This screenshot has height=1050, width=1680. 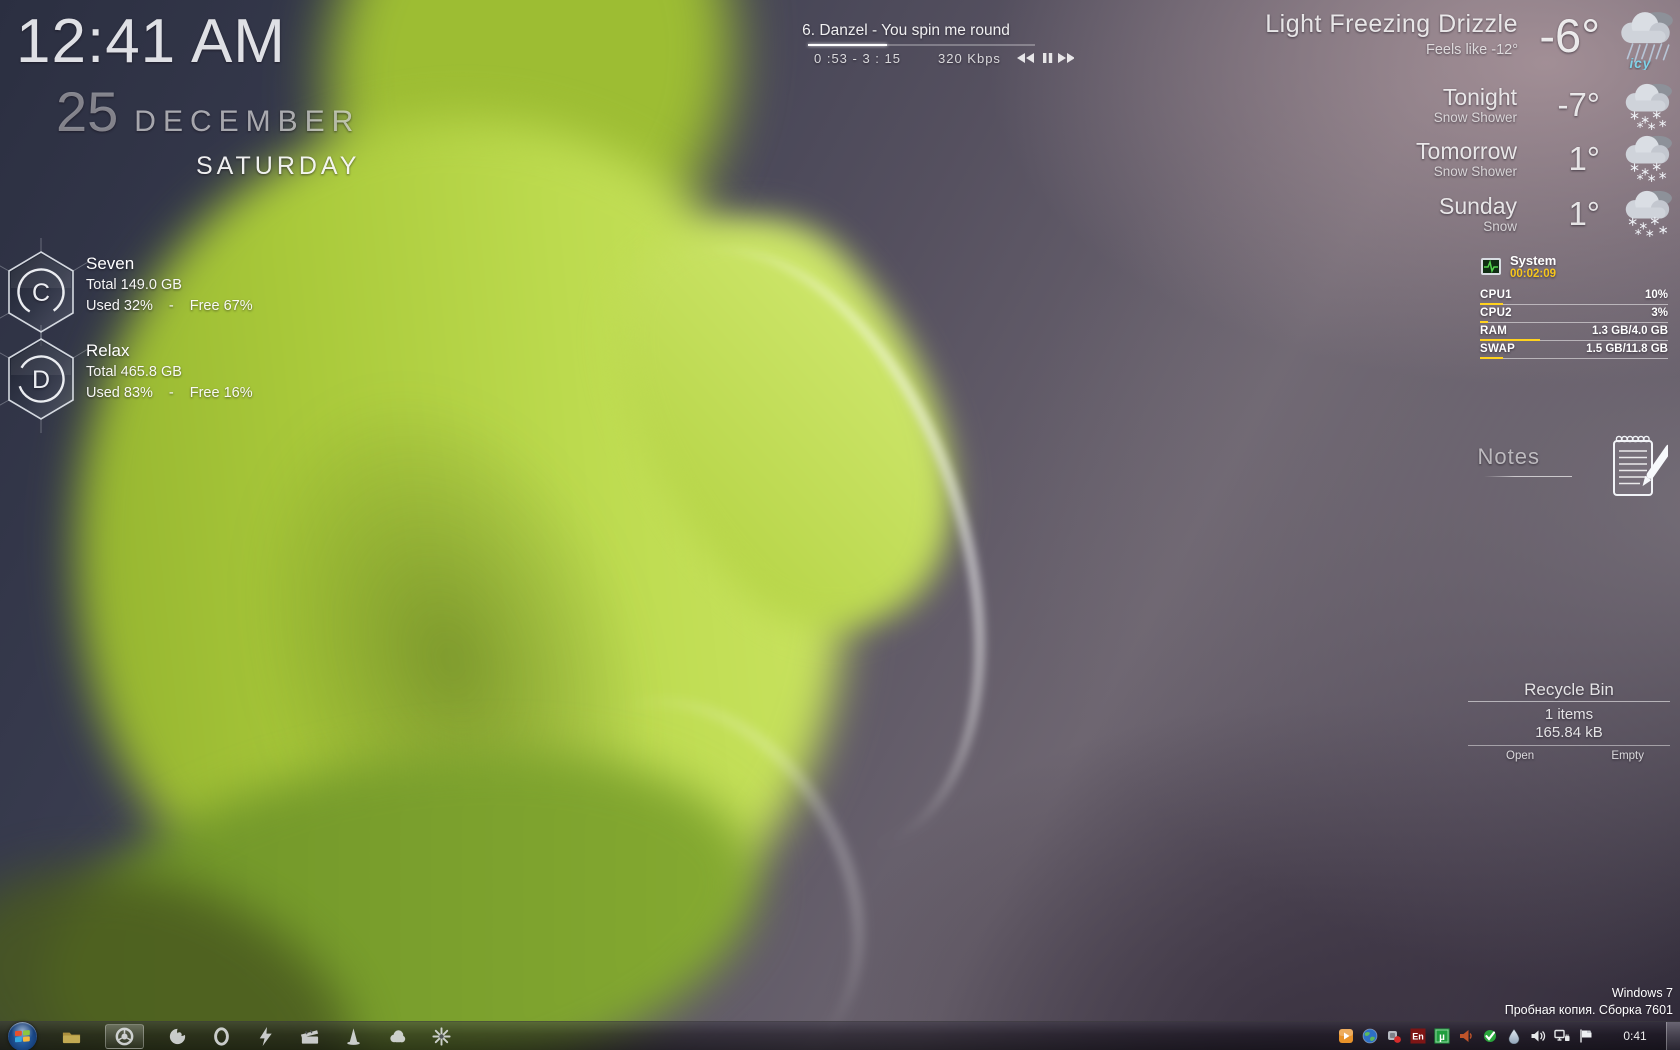 What do you see at coordinates (1528, 476) in the screenshot?
I see `notes-underline` at bounding box center [1528, 476].